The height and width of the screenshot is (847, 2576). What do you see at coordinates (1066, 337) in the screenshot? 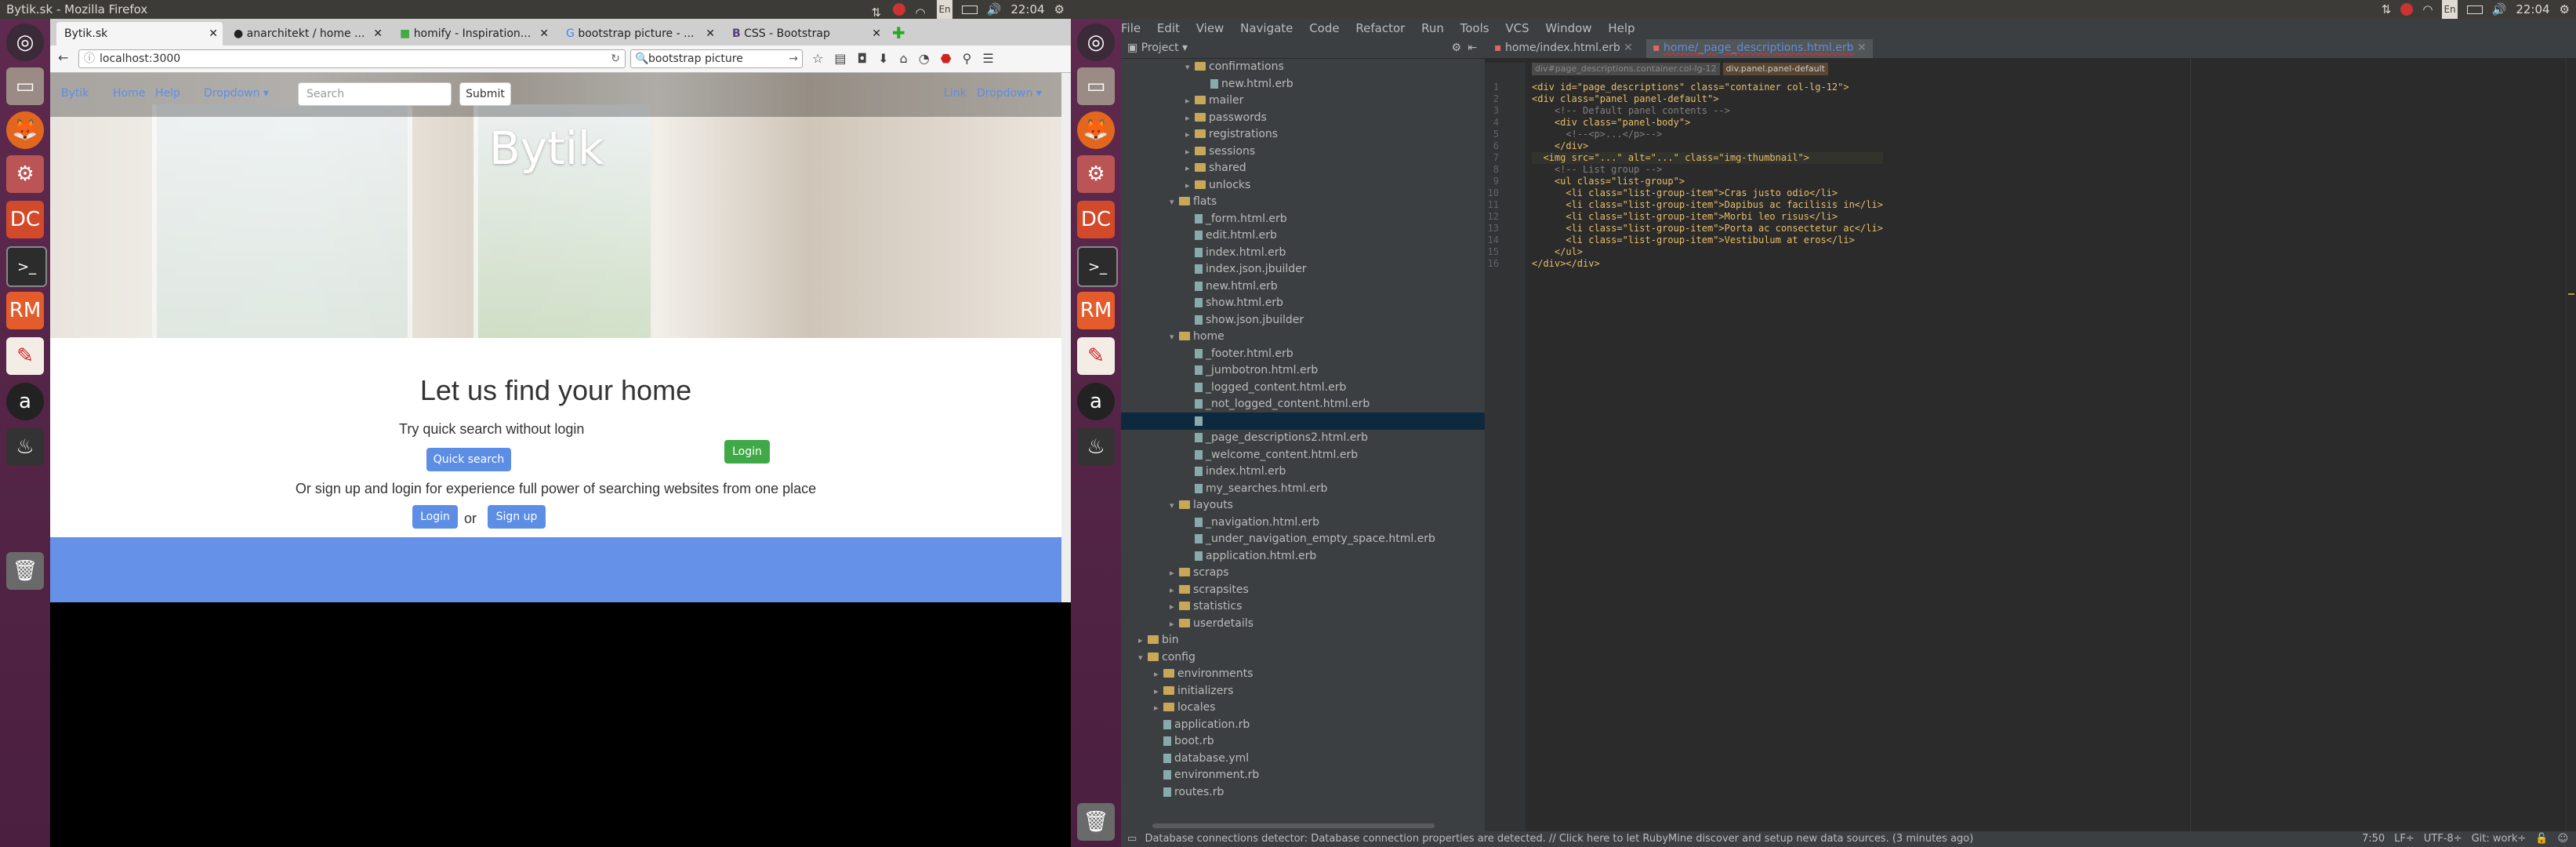
I see `page-scrollbar` at bounding box center [1066, 337].